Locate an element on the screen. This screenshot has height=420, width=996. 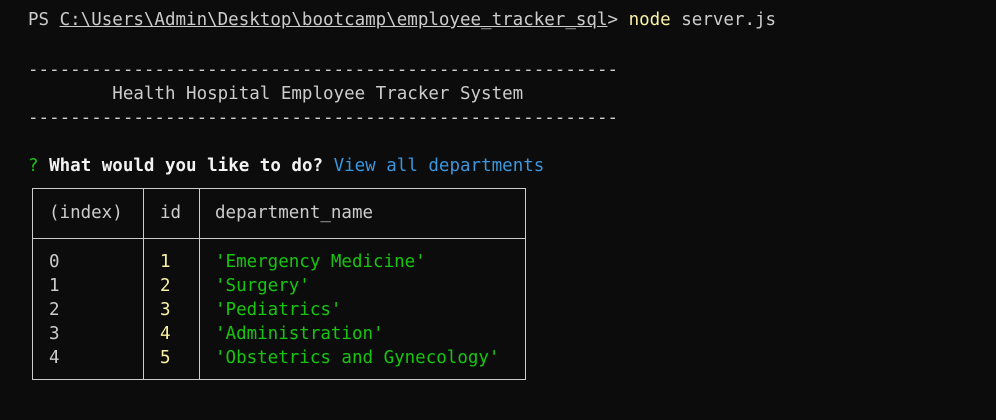
row-department-name: 'Pediatrics' is located at coordinates (278, 310).